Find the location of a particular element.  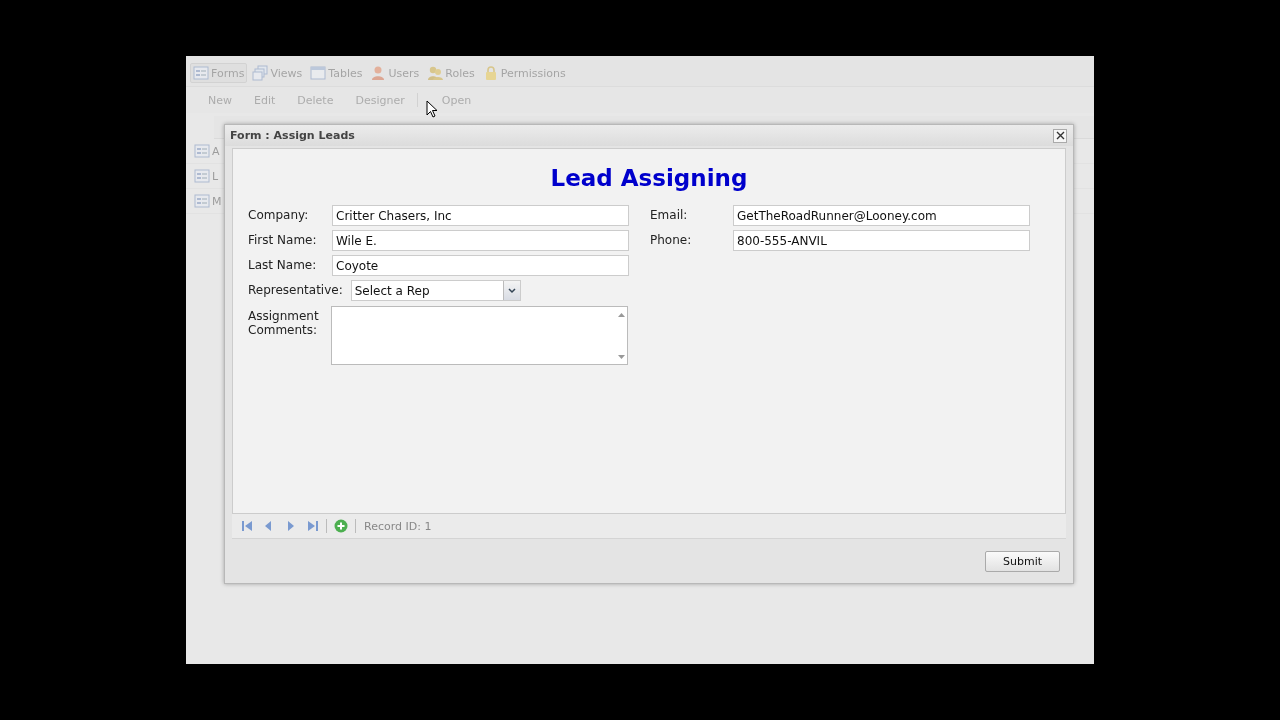

text-field: GetTheRoadRunner@Looney.com is located at coordinates (881, 215).